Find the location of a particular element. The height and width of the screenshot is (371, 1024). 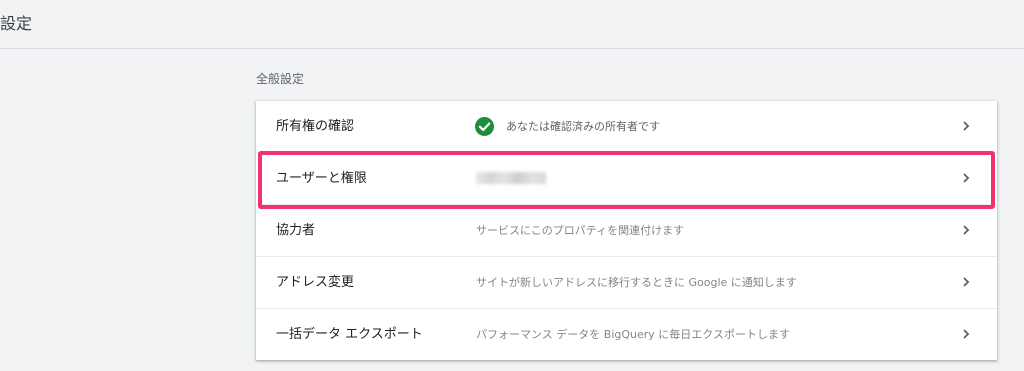

row-ownership-verification: 所有権の確認 あなたは確認済みの所有者です is located at coordinates (626, 127).